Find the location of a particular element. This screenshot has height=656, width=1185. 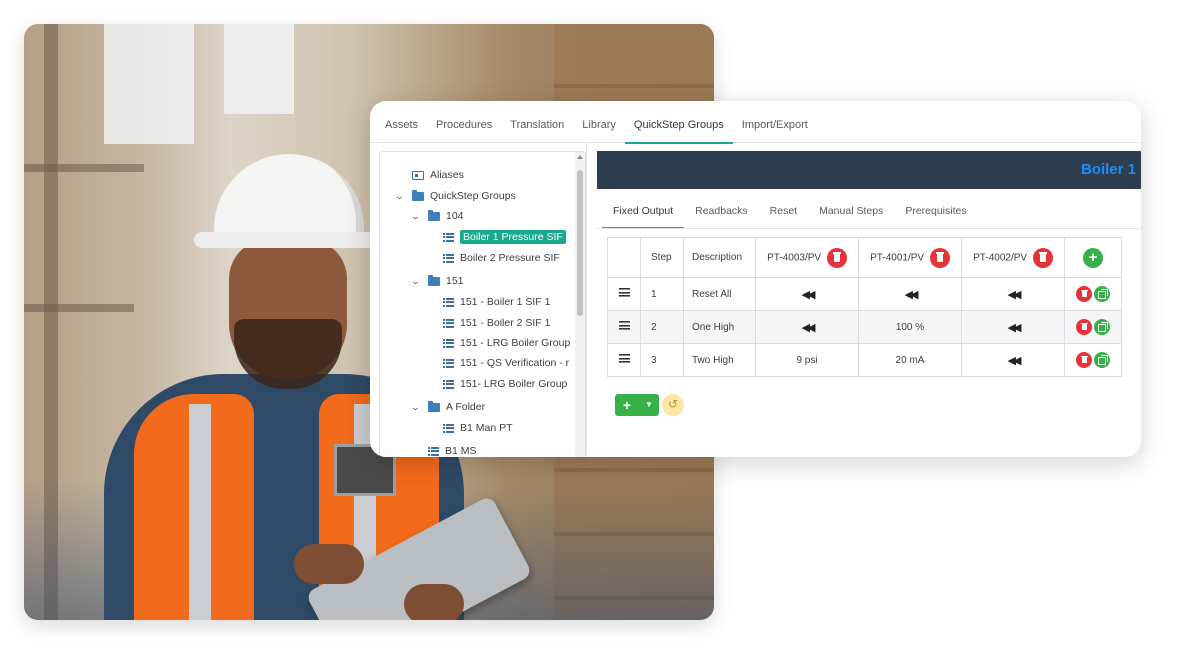

add-row-split-button: + ▼ is located at coordinates (637, 405).